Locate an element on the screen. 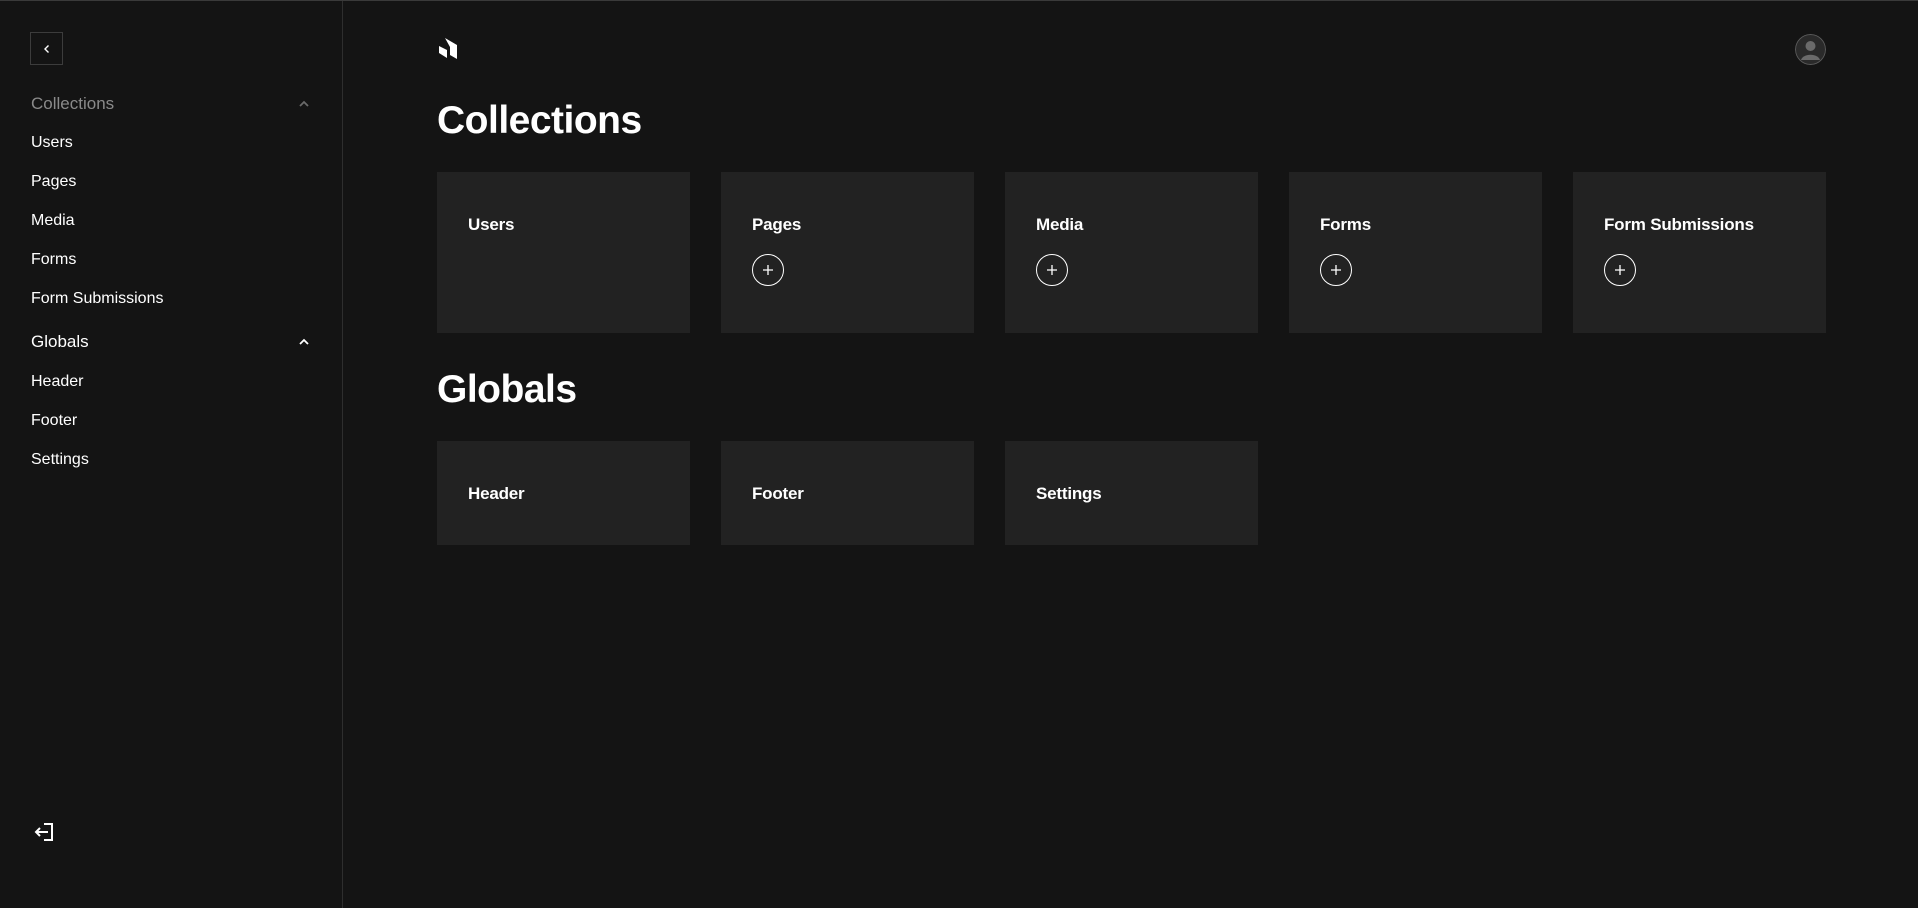  add-media-button is located at coordinates (1052, 270).